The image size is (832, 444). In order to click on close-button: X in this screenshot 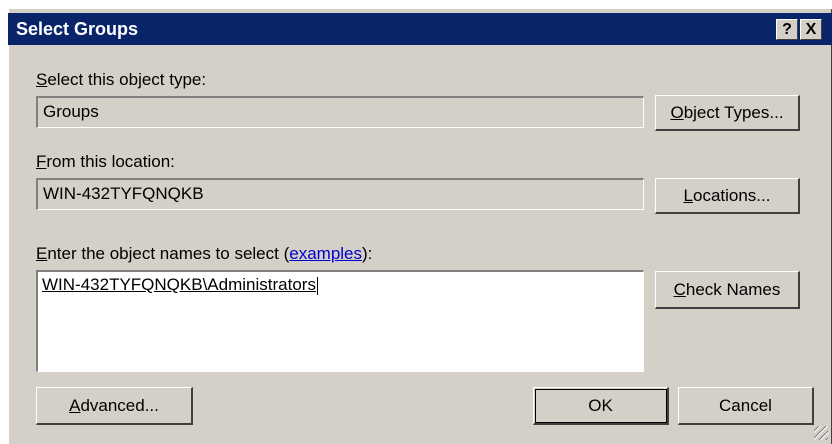, I will do `click(811, 29)`.